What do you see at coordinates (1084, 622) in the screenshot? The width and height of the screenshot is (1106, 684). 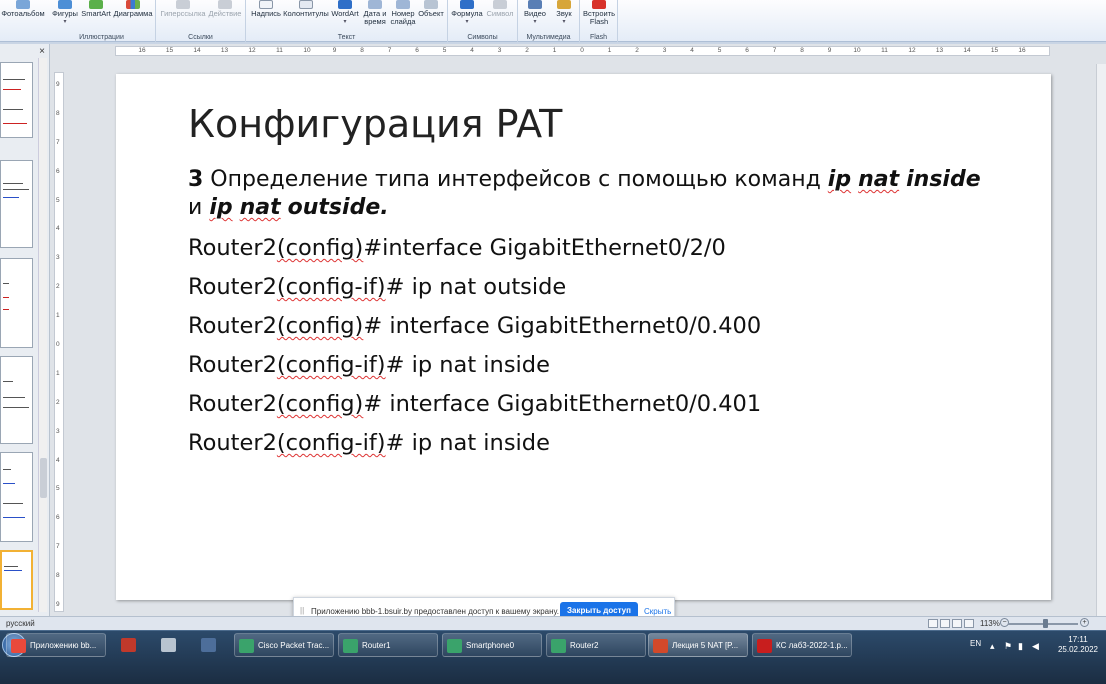 I see `zoom-in-button: +` at bounding box center [1084, 622].